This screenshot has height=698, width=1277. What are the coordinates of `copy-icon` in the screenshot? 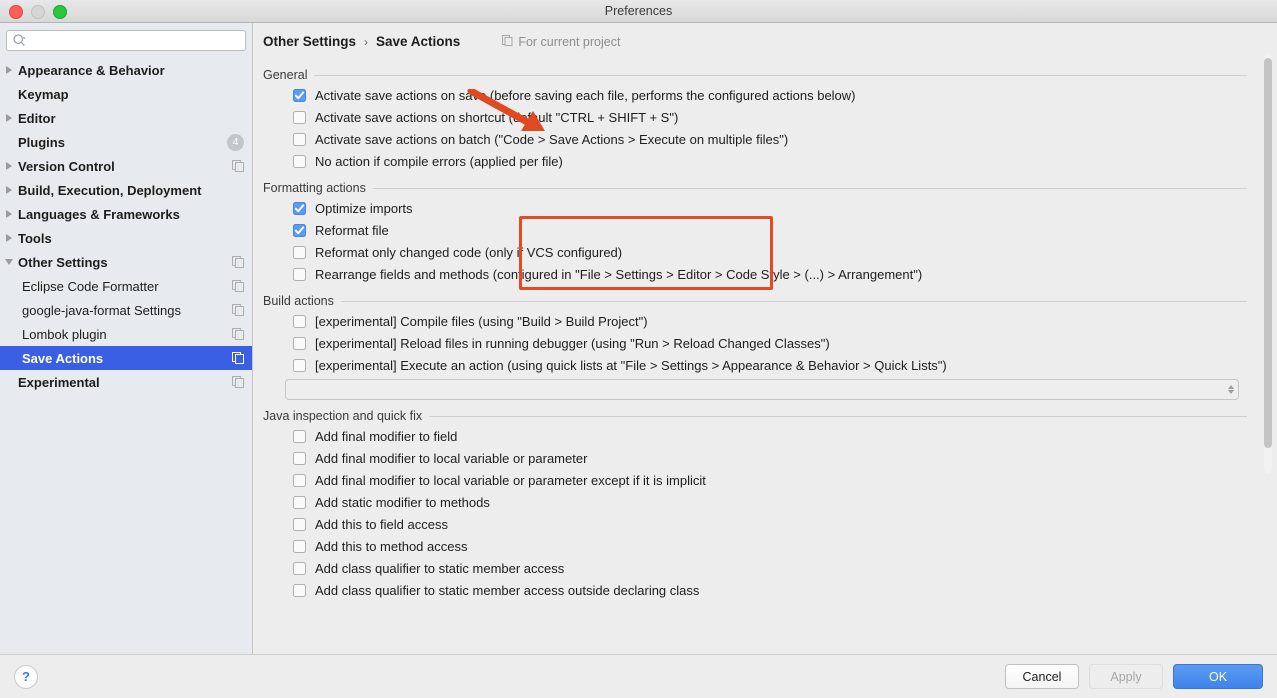 It's located at (507, 42).